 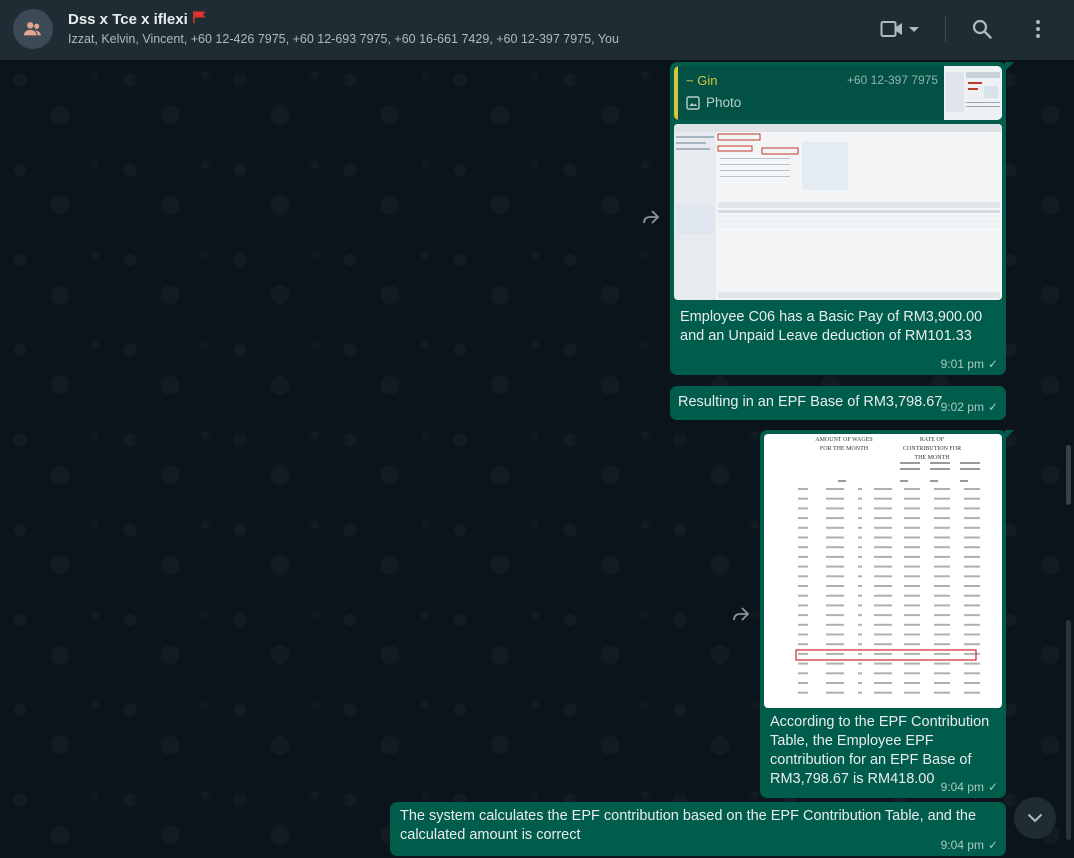 I want to click on menu-icon, so click(x=1038, y=29).